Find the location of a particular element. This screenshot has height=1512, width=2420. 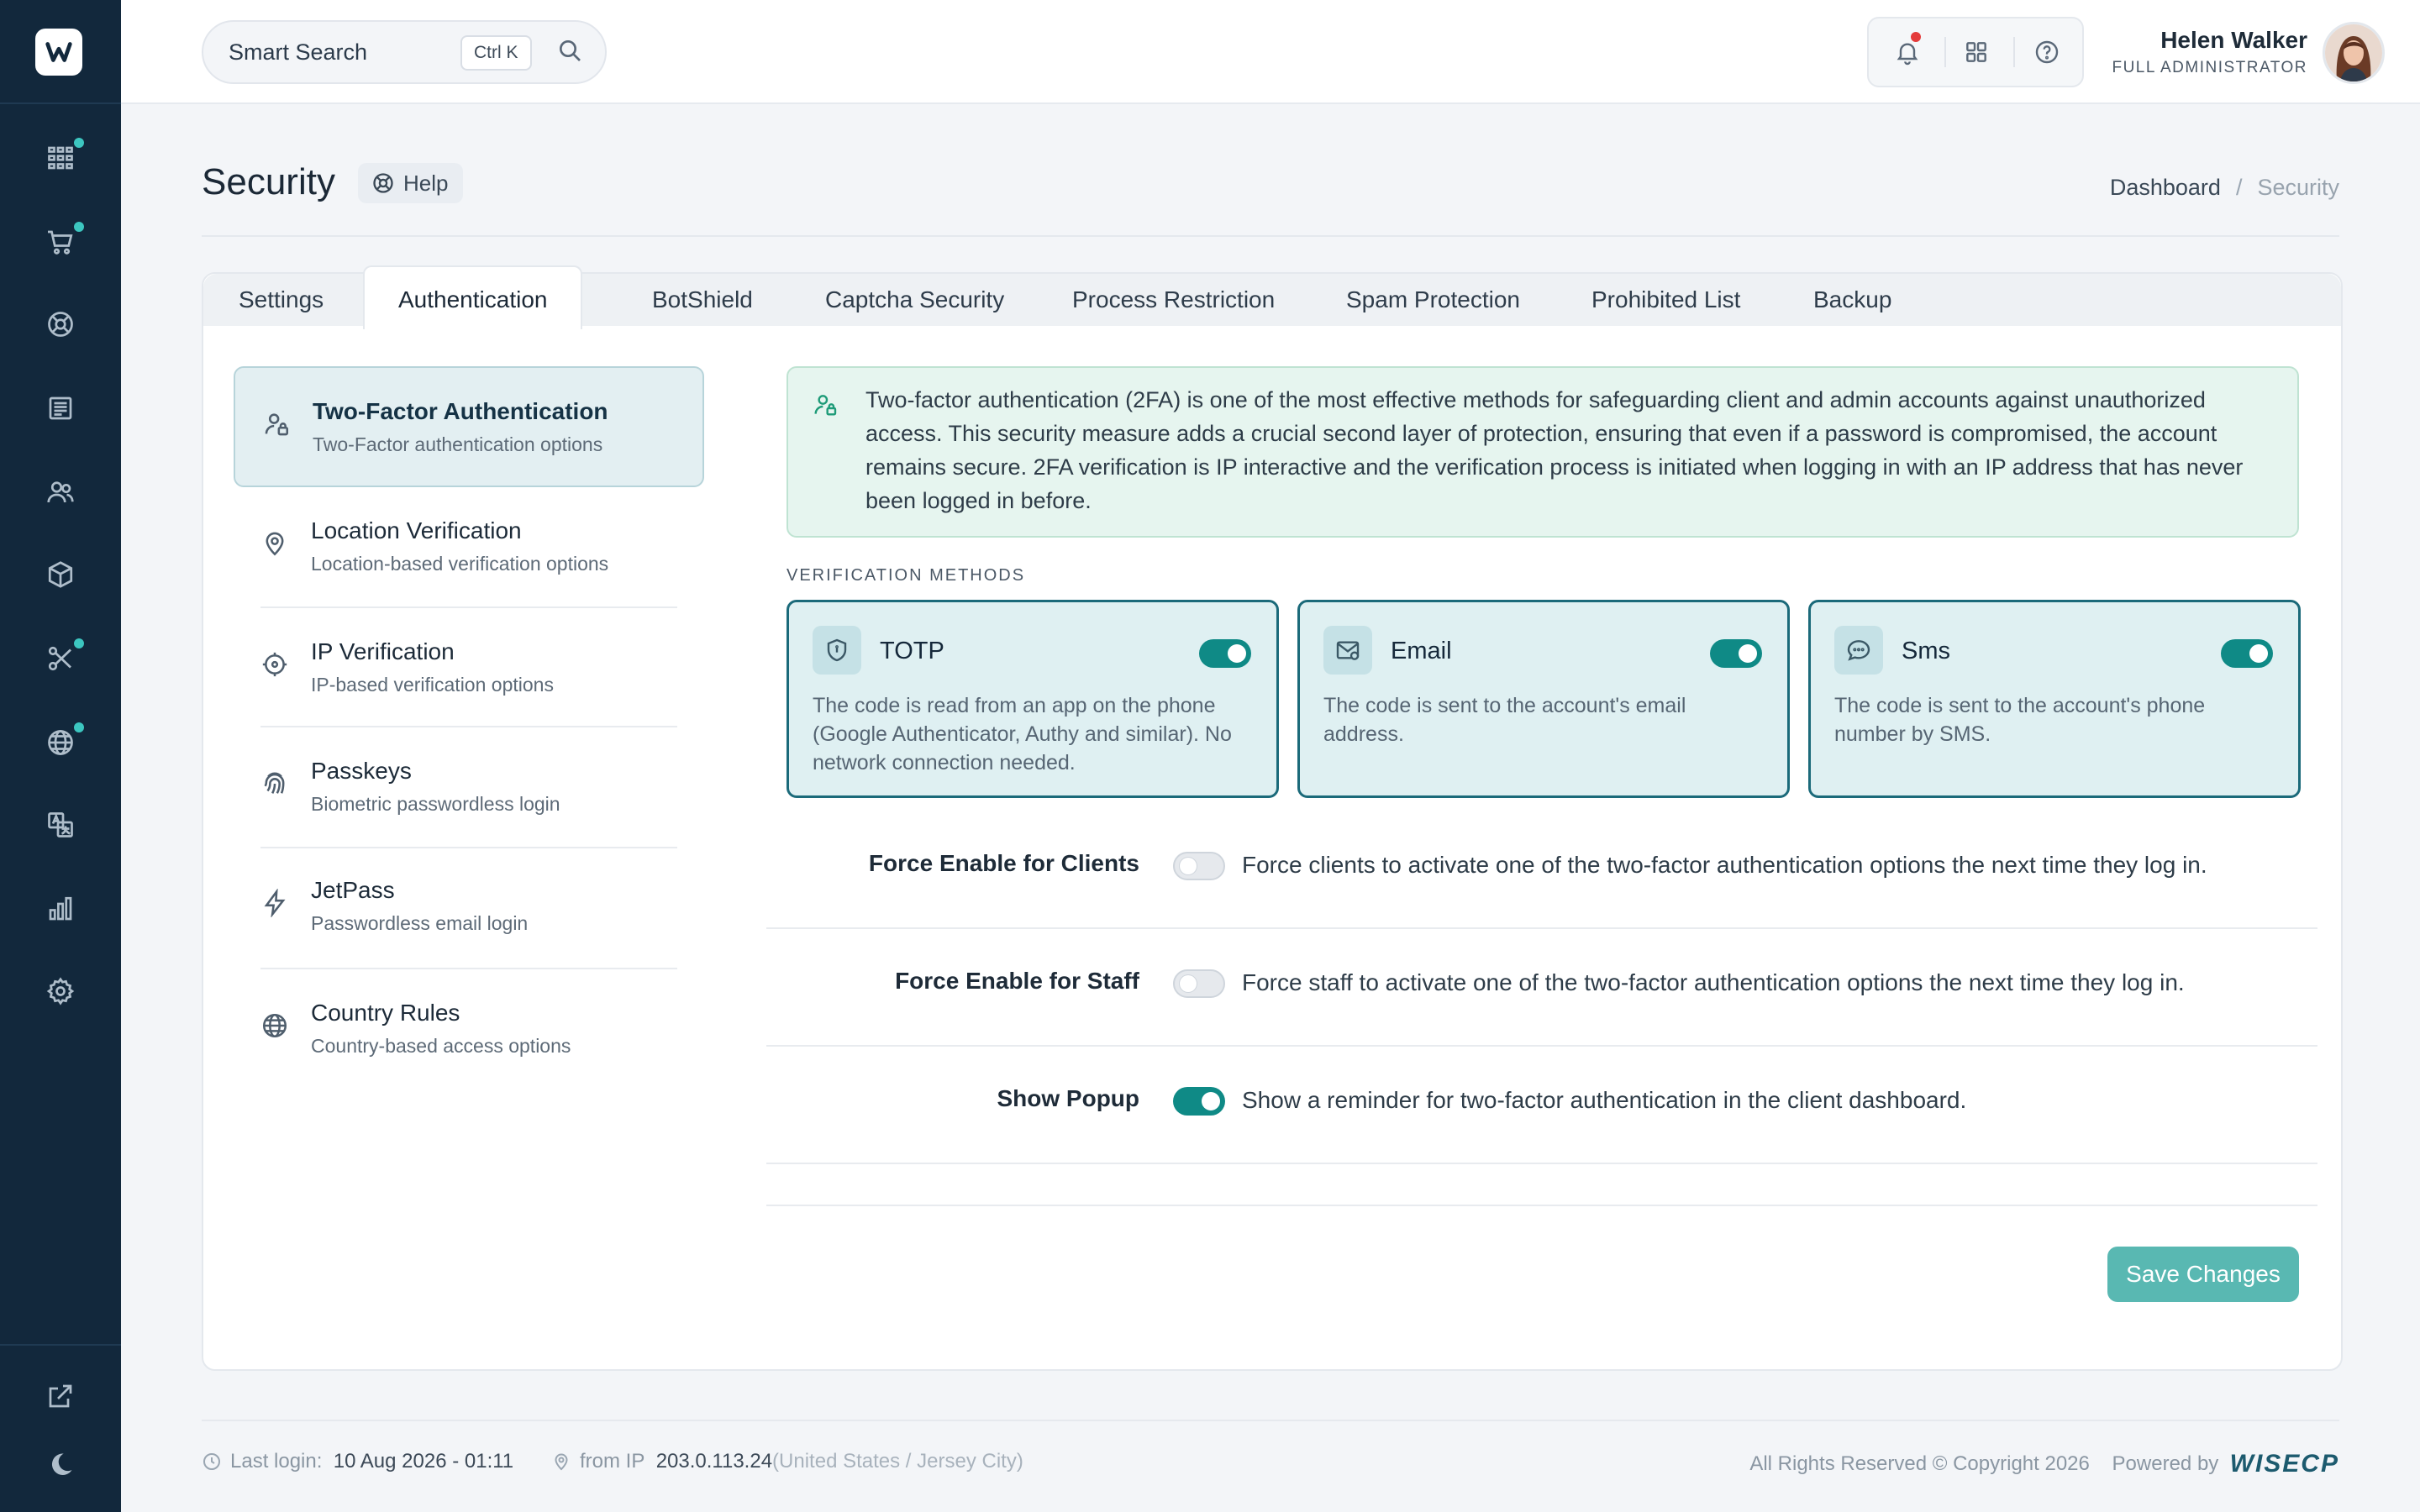

wisecp-brand: WISECP is located at coordinates (2284, 1464).